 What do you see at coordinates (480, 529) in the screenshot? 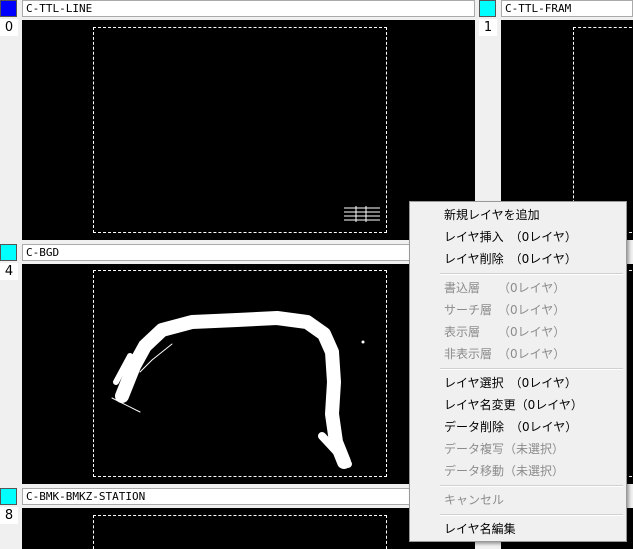
I see `menu-item-edit-layer-name: レイヤ名編集` at bounding box center [480, 529].